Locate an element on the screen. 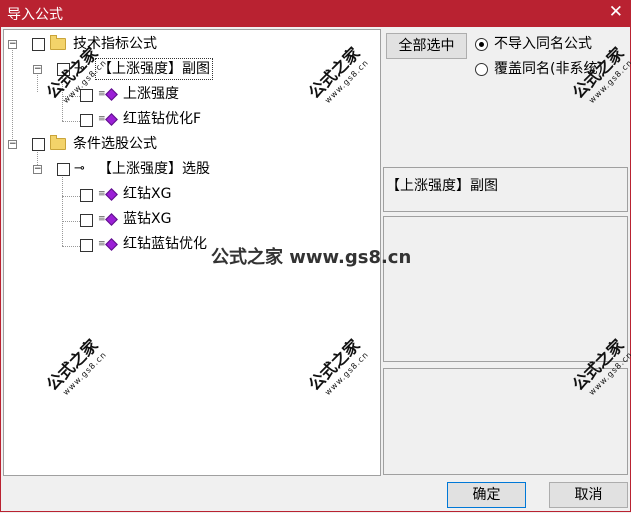  key-icon: ⊸ is located at coordinates (79, 168).